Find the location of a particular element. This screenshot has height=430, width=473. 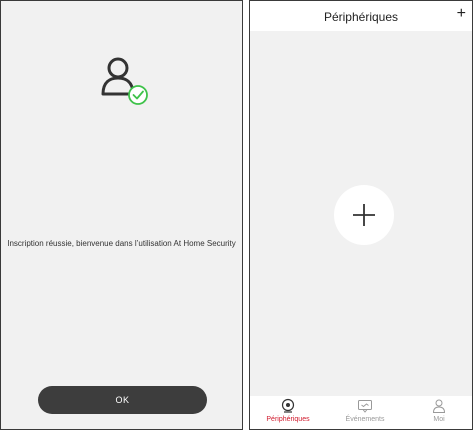

add-device-header-button: + is located at coordinates (461, 14).